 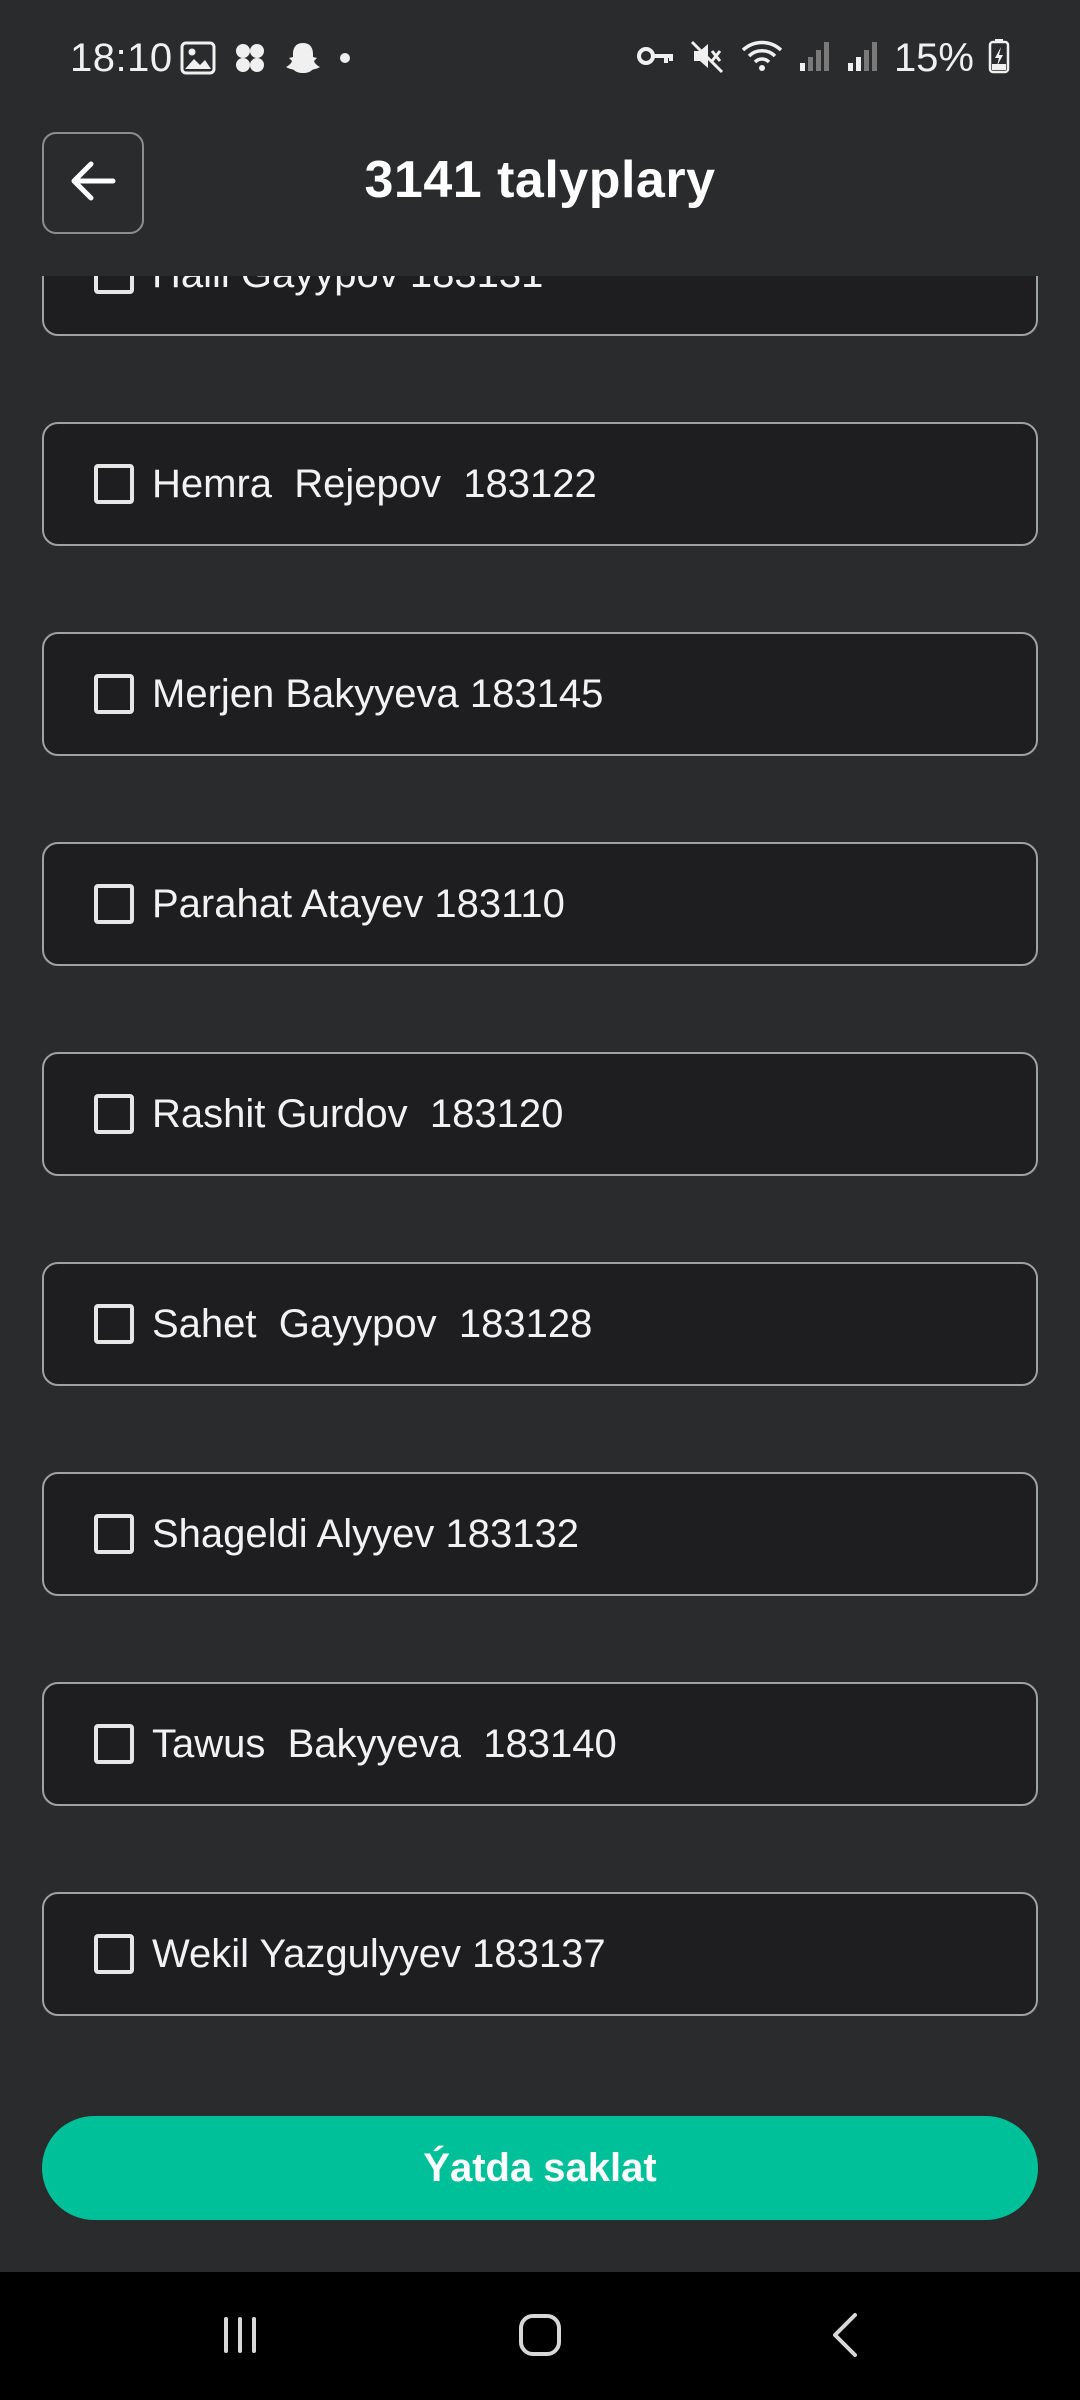 What do you see at coordinates (933, 58) in the screenshot?
I see `battery-percent: 15%` at bounding box center [933, 58].